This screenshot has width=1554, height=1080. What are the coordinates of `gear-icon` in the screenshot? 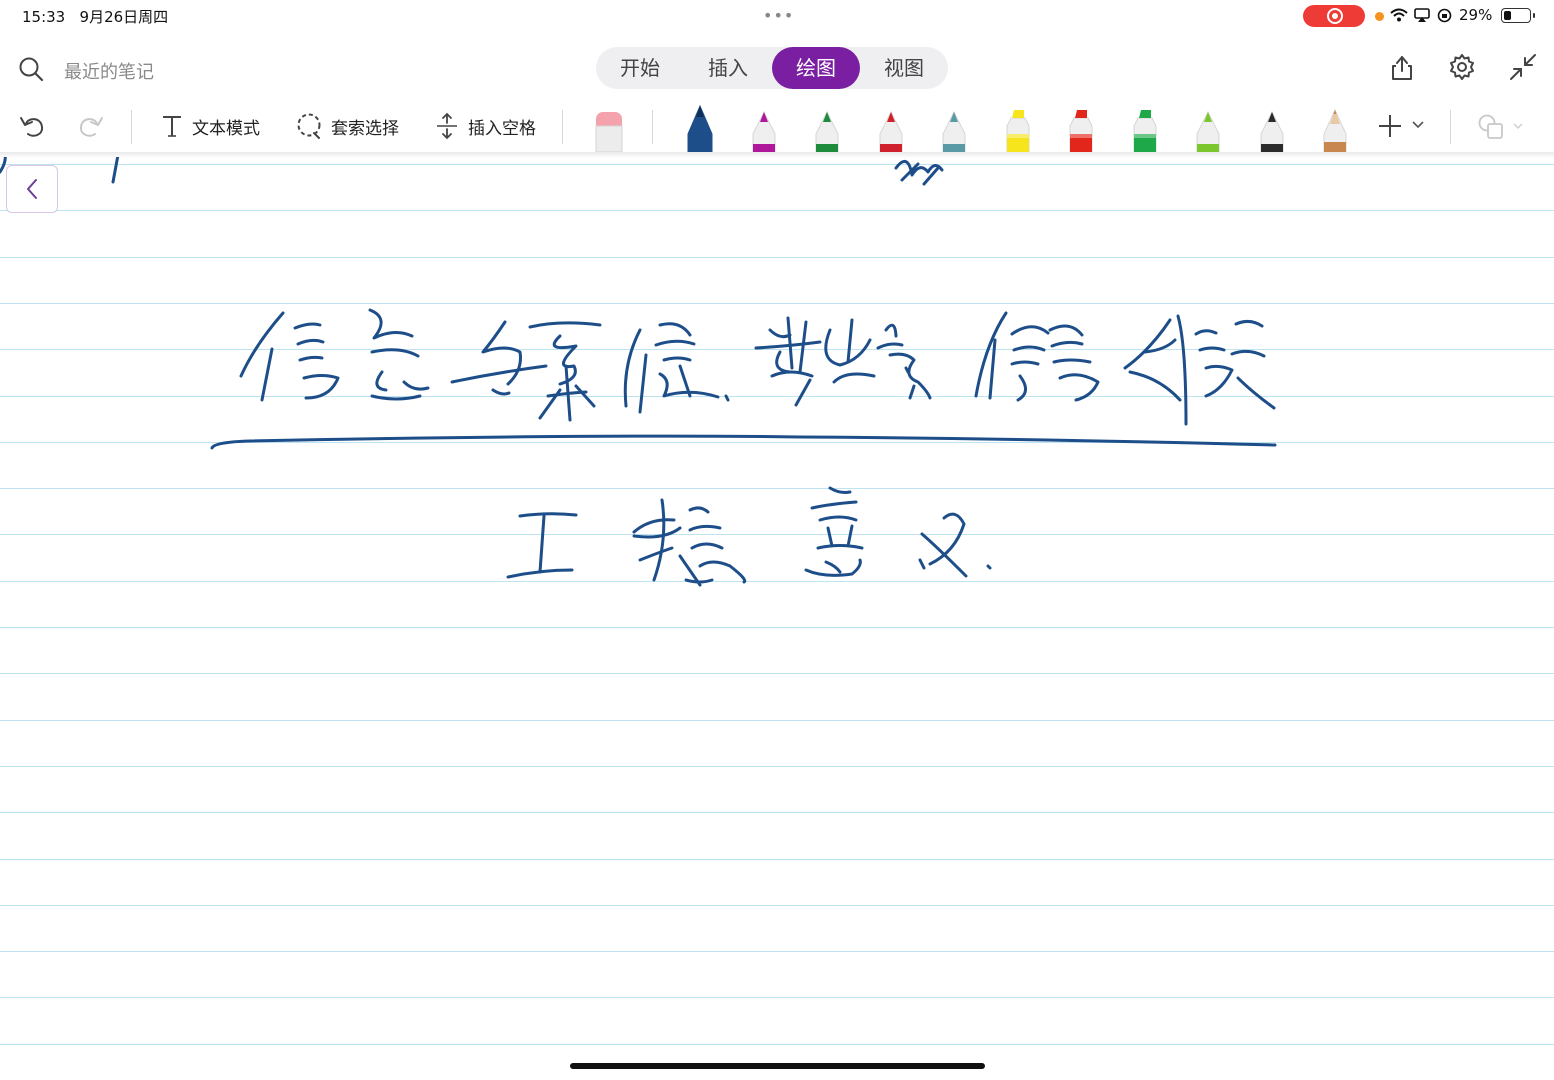 It's located at (1462, 67).